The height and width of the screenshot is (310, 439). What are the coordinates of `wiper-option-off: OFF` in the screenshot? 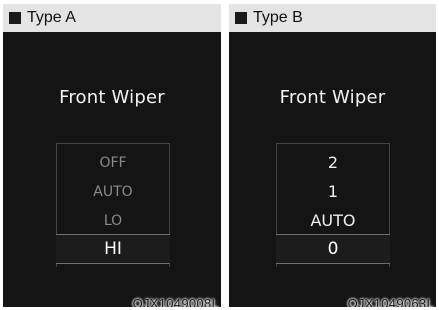 It's located at (113, 163).